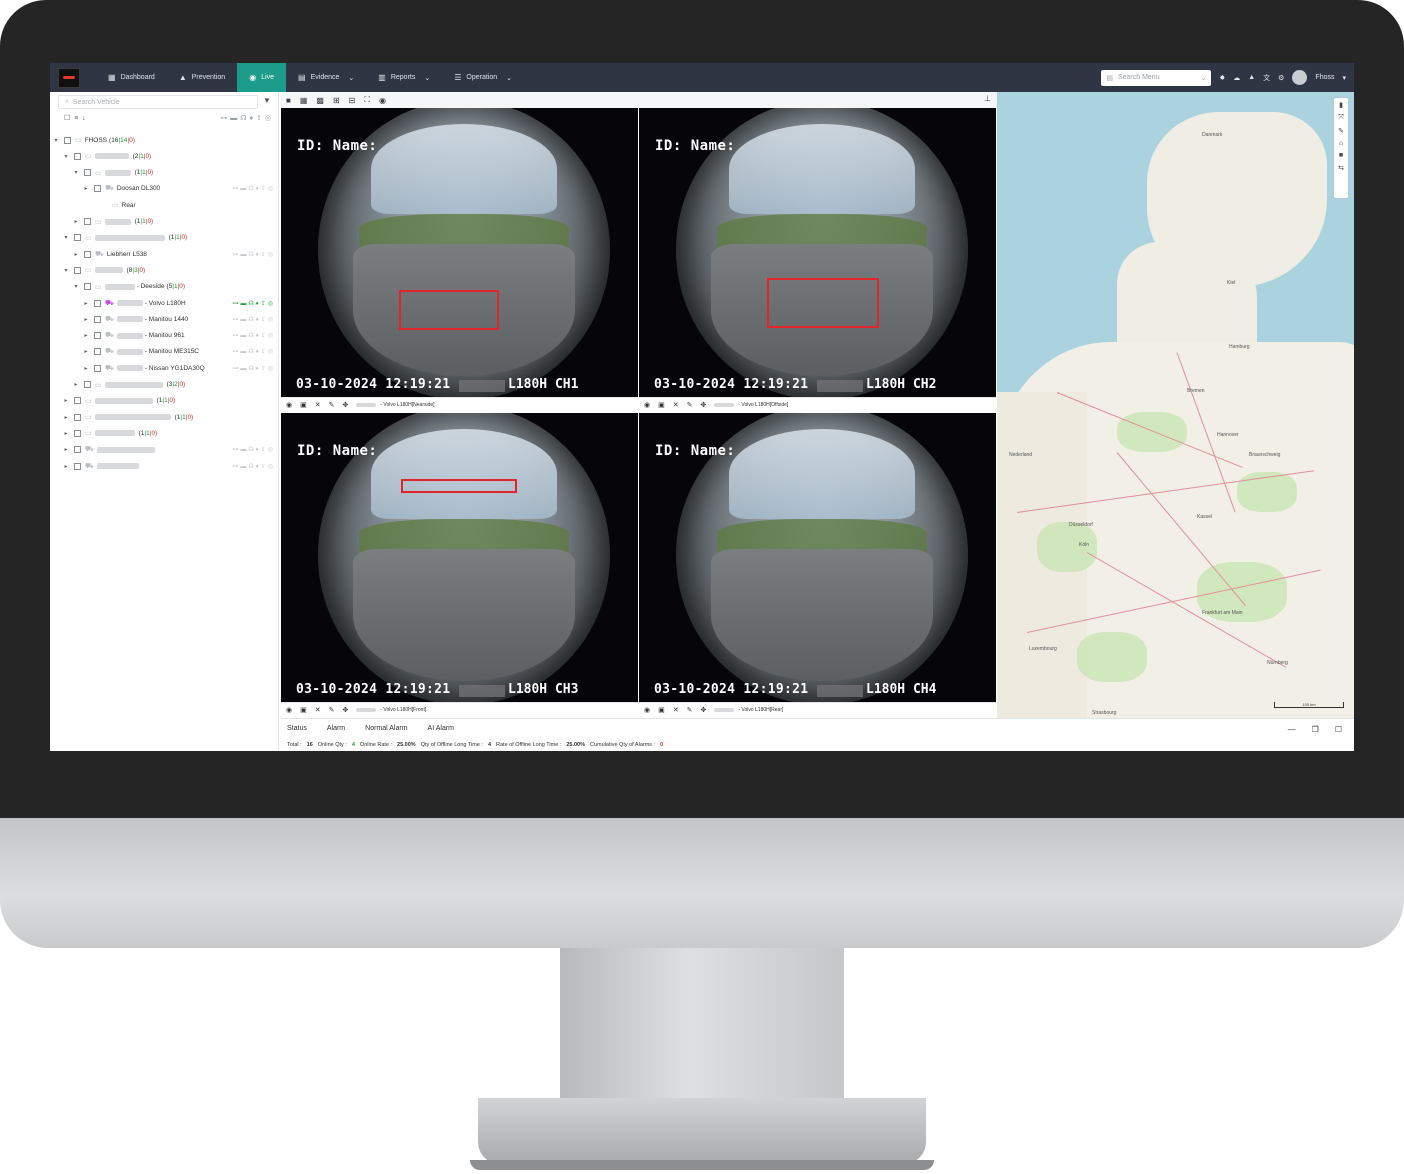  What do you see at coordinates (164, 466) in the screenshot?
I see `tree-row: ▸ ⛟ ⊶▬☊♦⇪◎` at bounding box center [164, 466].